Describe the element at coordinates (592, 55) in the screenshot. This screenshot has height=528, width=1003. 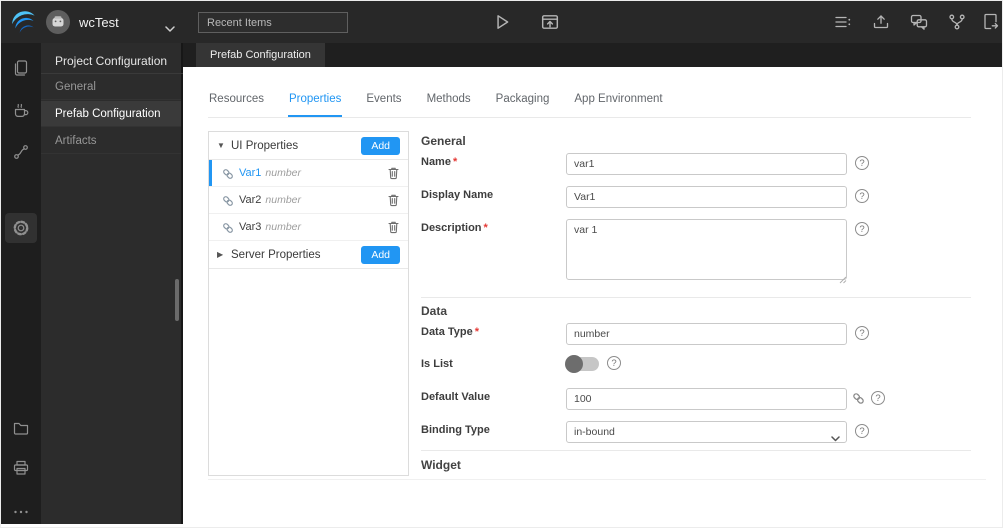
I see `document-tab-strip: Prefab Configuration` at that location.